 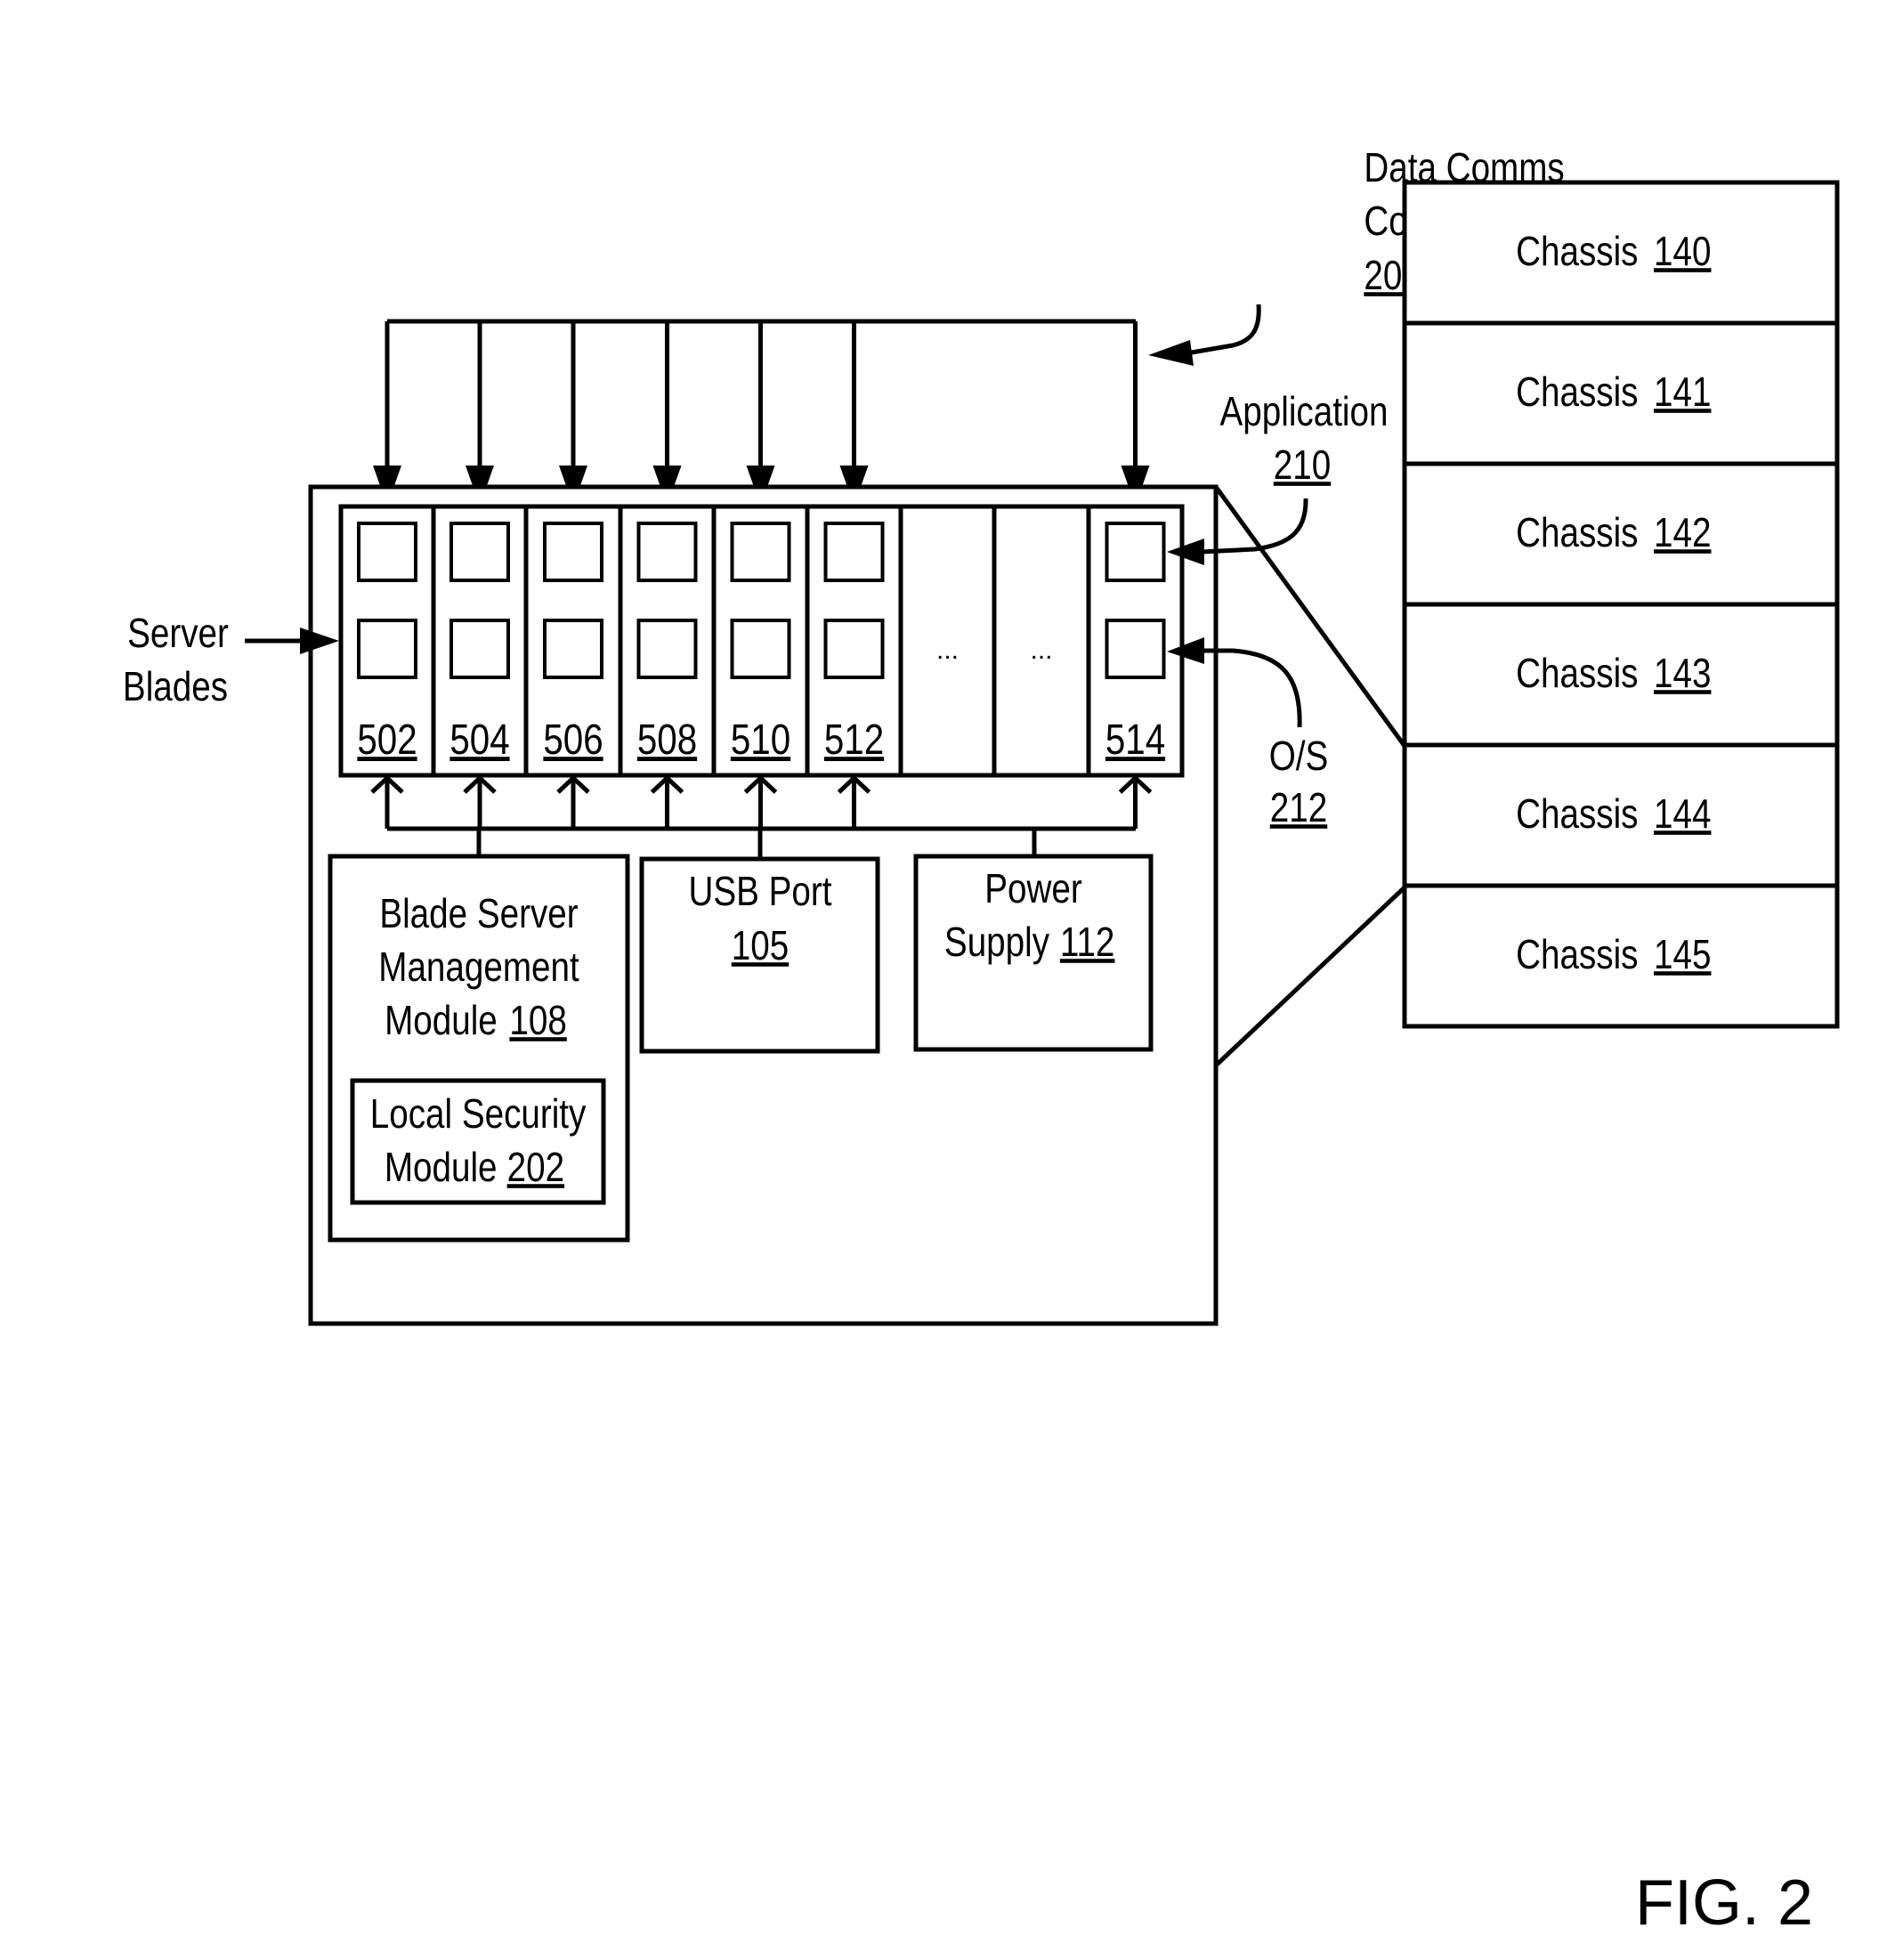 I want to click on blade-ref-number: 512, so click(x=854, y=740).